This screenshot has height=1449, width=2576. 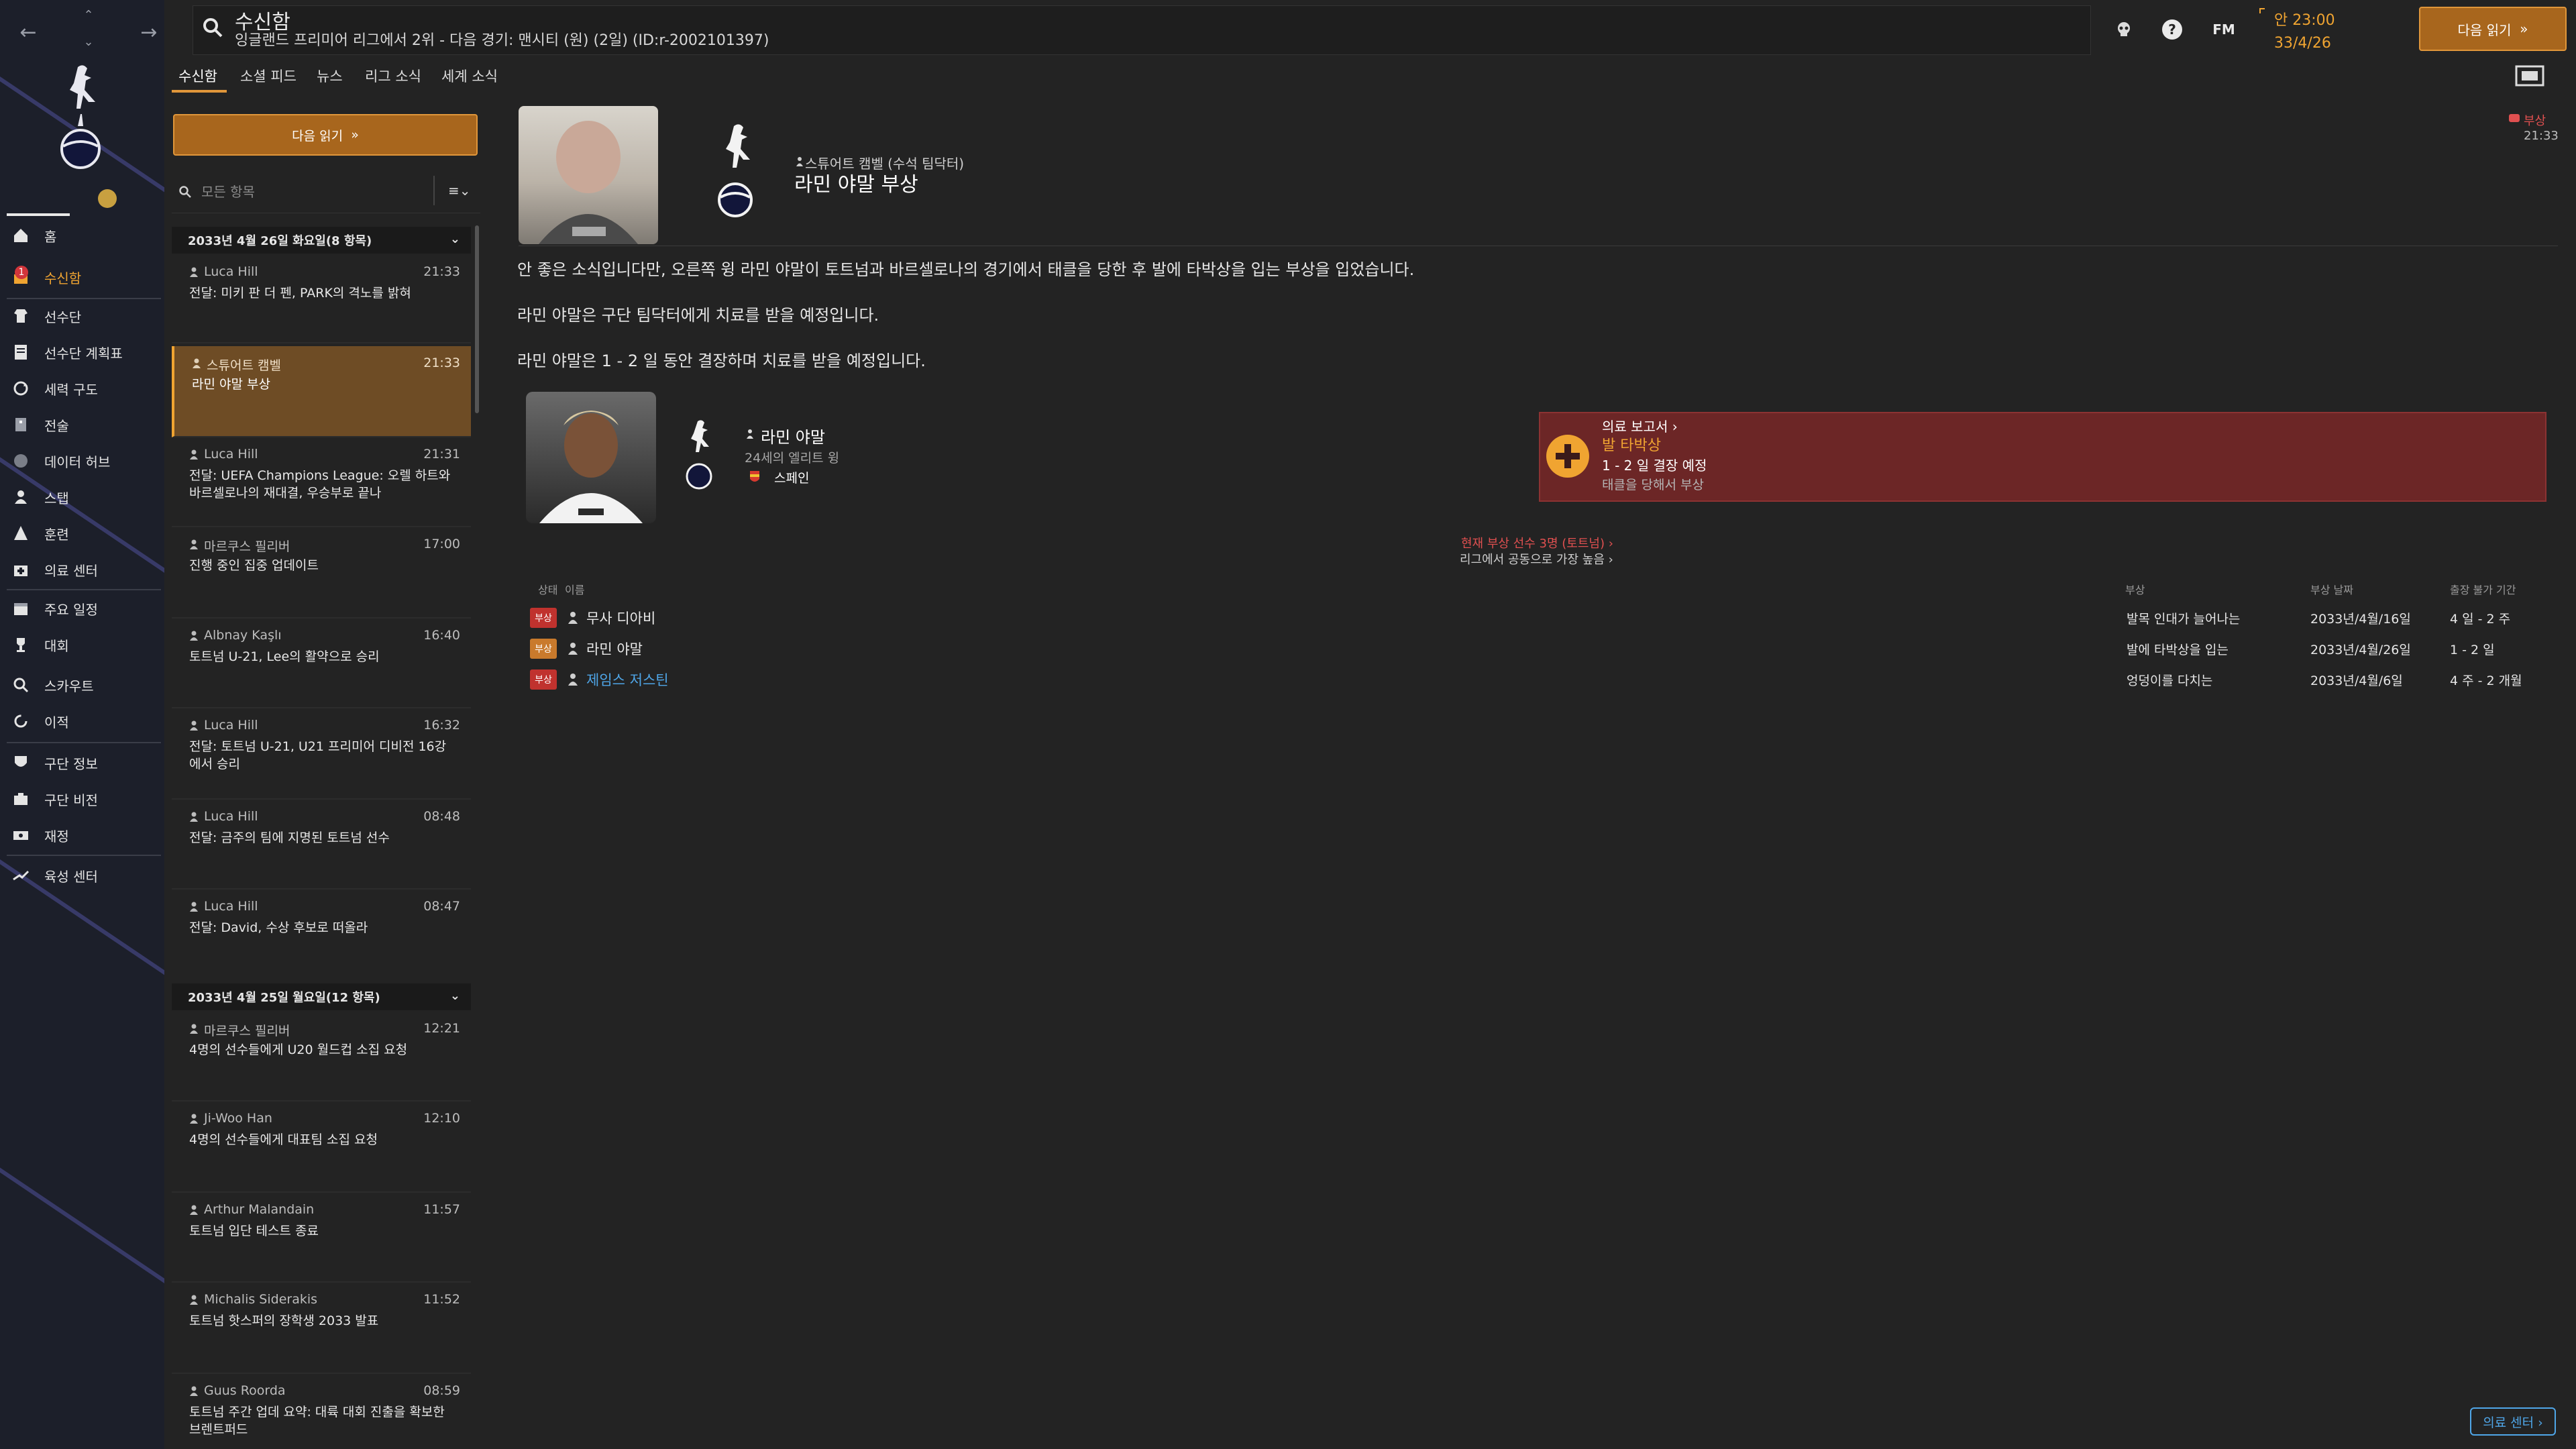 What do you see at coordinates (2493, 29) in the screenshot?
I see `continue-button: 다음 읽기 »` at bounding box center [2493, 29].